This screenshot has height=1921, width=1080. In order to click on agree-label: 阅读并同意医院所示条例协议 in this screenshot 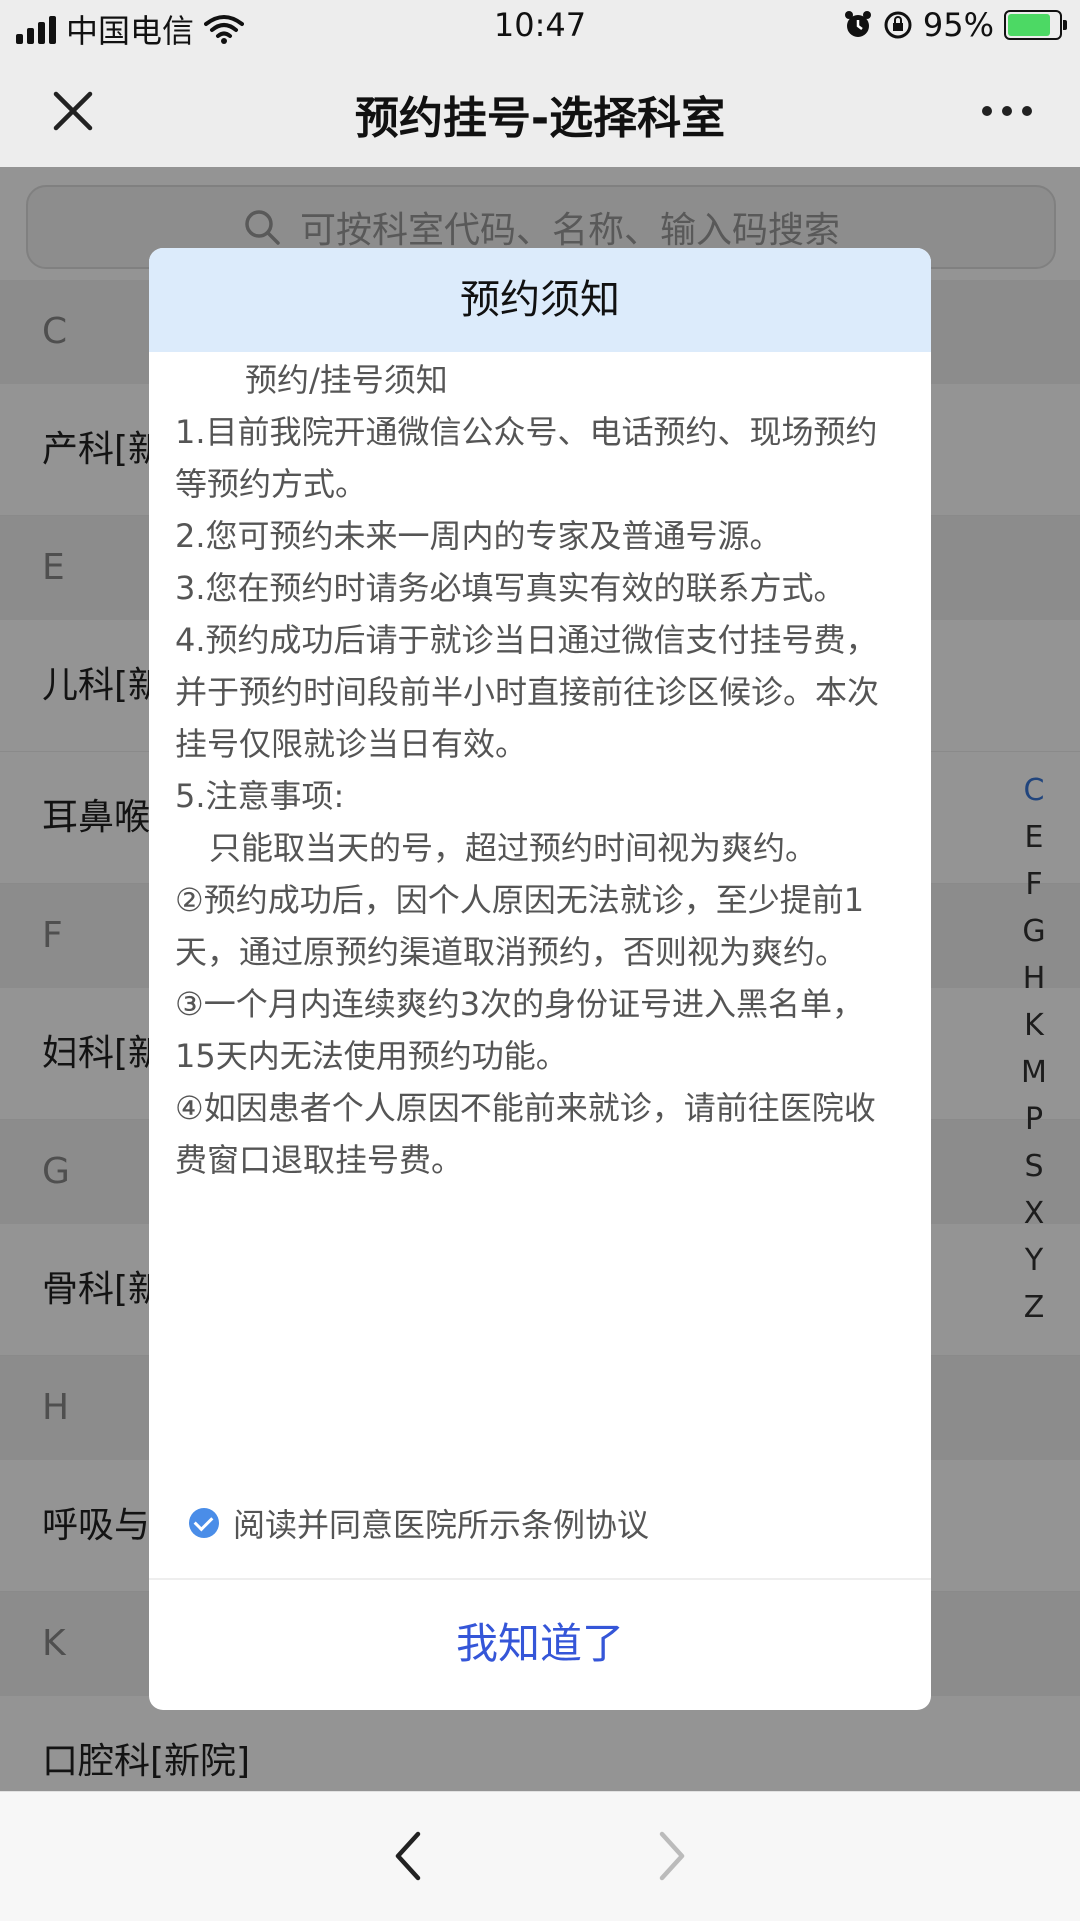, I will do `click(441, 1525)`.